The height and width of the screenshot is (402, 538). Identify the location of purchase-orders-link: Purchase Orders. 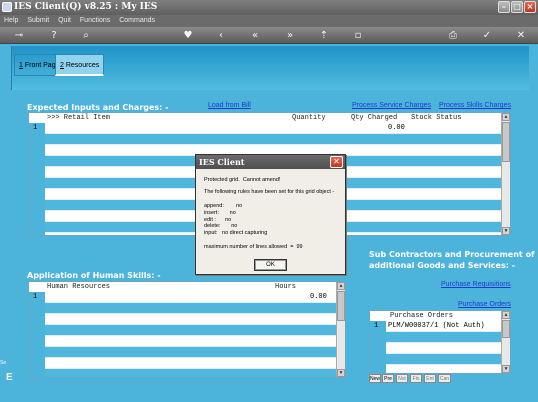
(484, 304).